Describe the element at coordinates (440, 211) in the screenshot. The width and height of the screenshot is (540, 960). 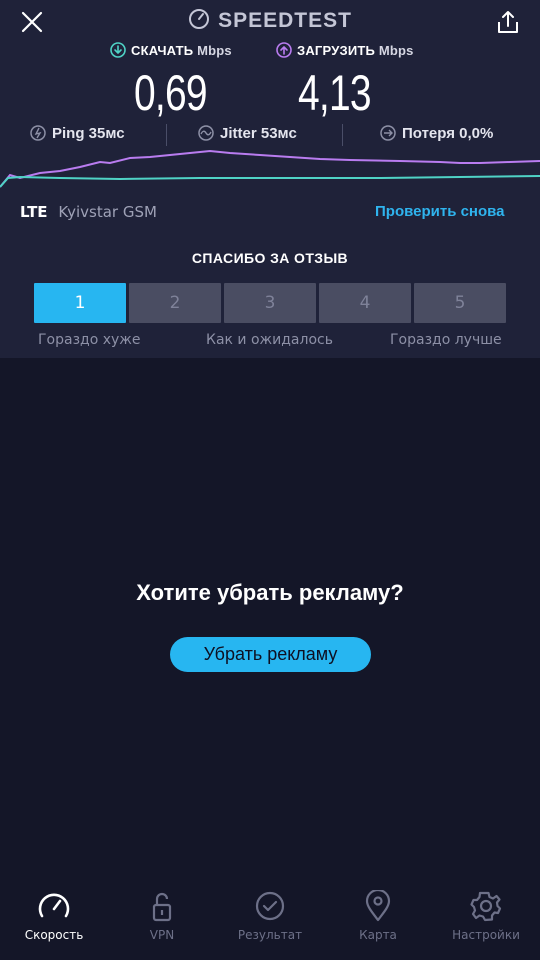
I see `test-again-link: Проверить снова` at that location.